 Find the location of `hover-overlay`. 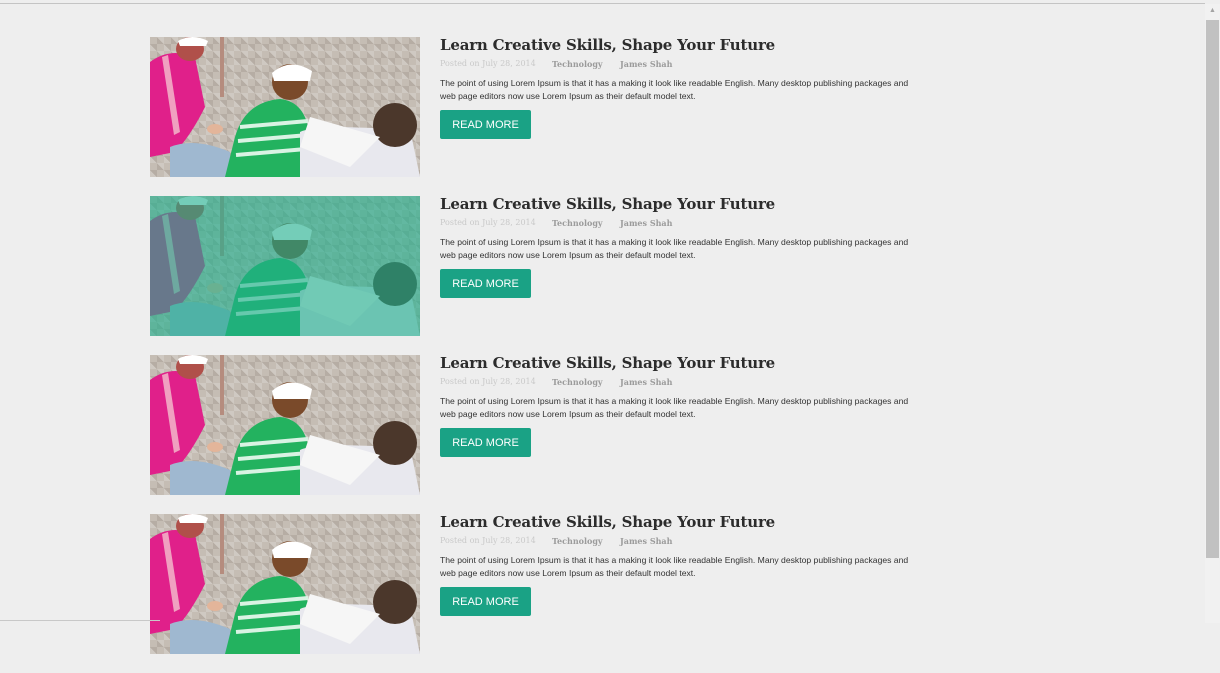

hover-overlay is located at coordinates (285, 266).